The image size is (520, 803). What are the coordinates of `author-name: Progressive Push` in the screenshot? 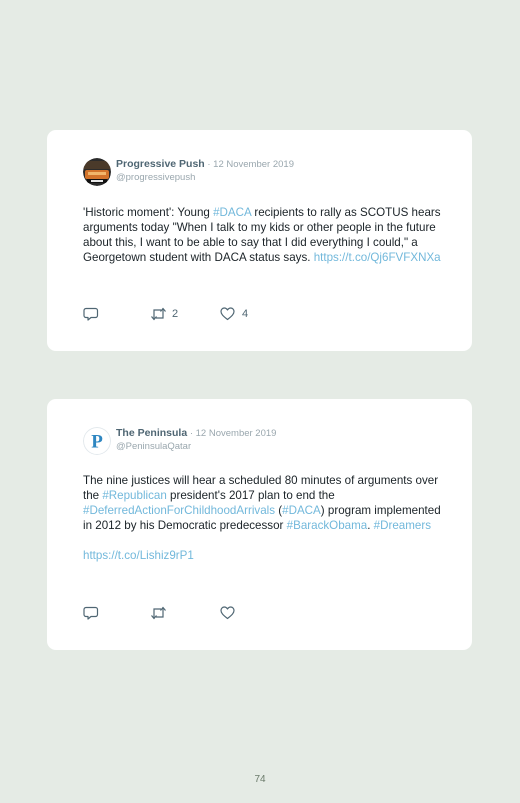 It's located at (160, 164).